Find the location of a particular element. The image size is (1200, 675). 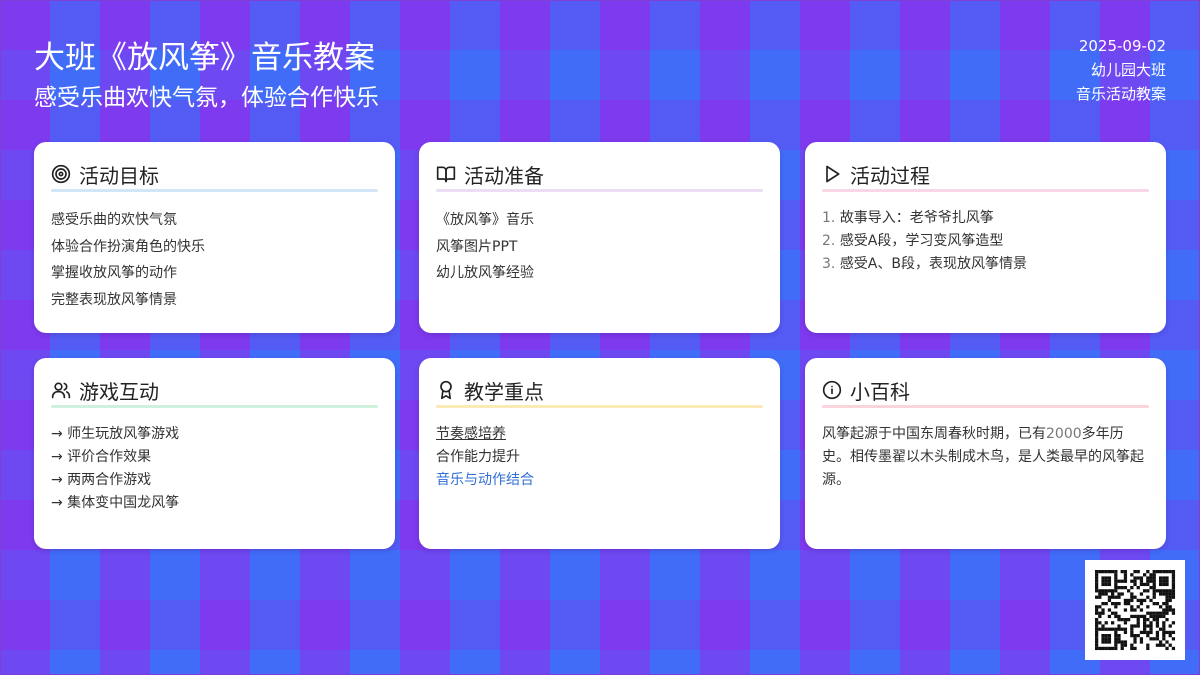

card-prep-divider is located at coordinates (599, 190).